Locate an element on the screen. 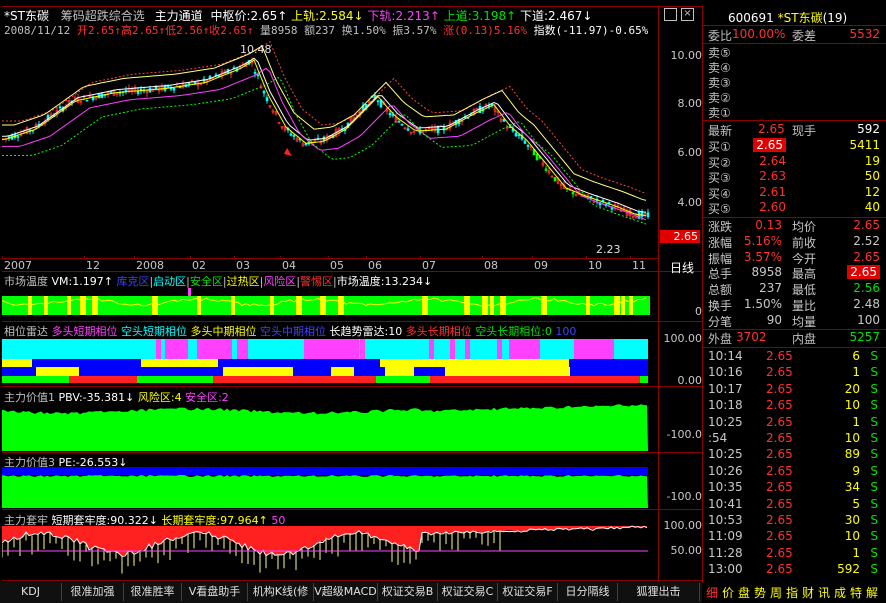 The height and width of the screenshot is (603, 886). x-axis: 2007 12 2008 02 03 04 05 06 07 08 09 10 11 is located at coordinates (330, 264).